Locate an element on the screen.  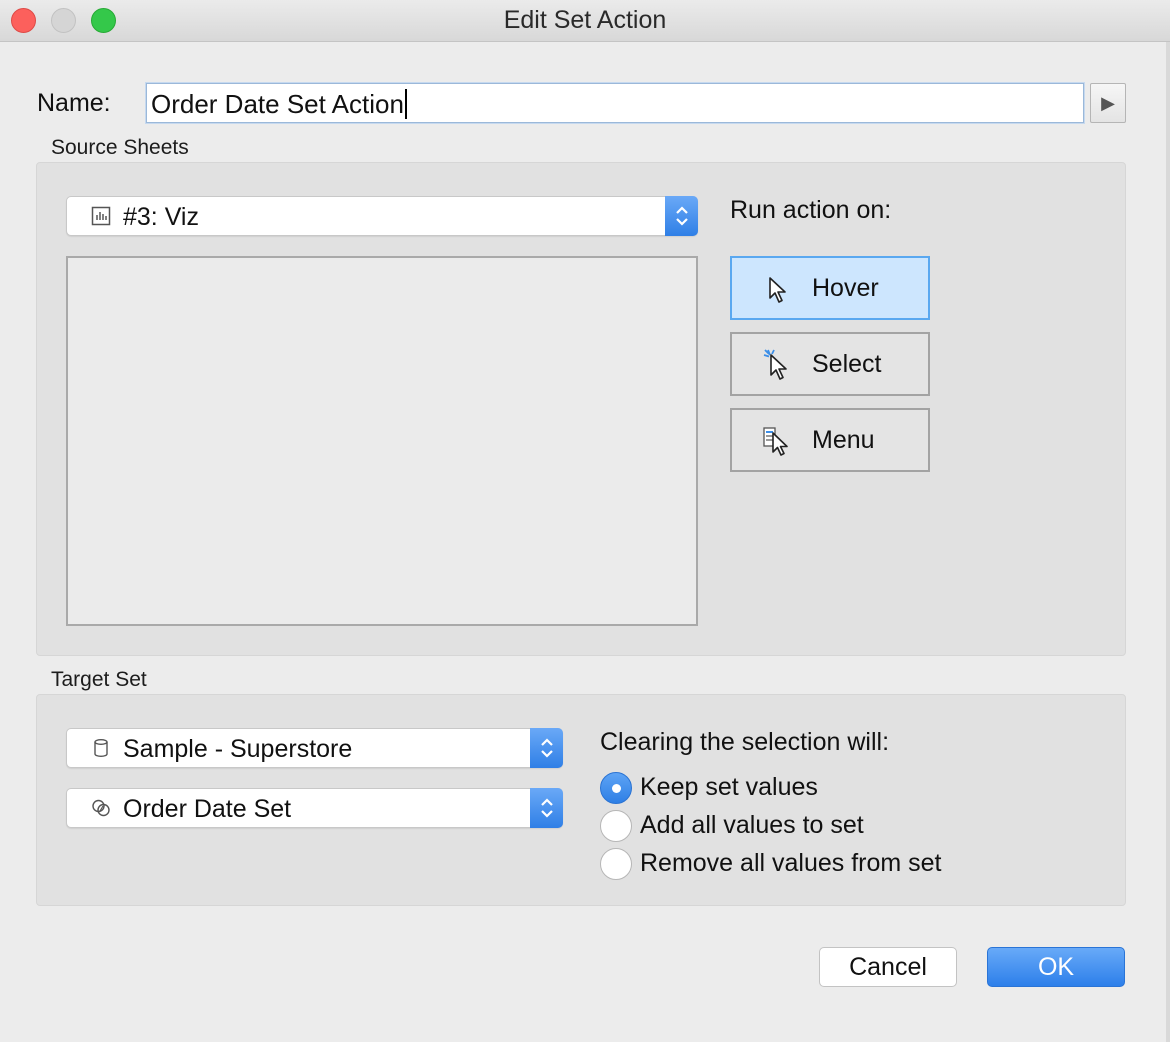
hover-button: Hover is located at coordinates (830, 288).